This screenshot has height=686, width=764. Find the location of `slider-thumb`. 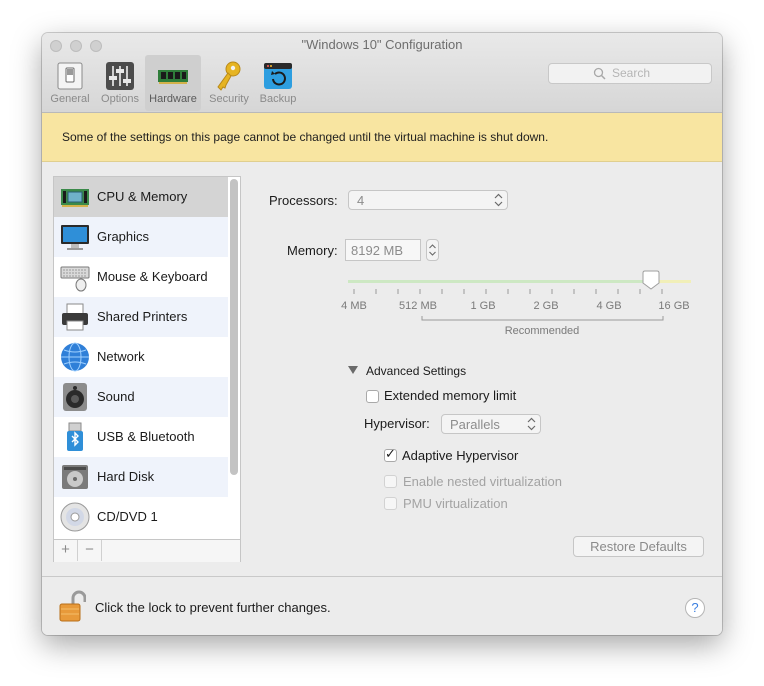

slider-thumb is located at coordinates (651, 280).